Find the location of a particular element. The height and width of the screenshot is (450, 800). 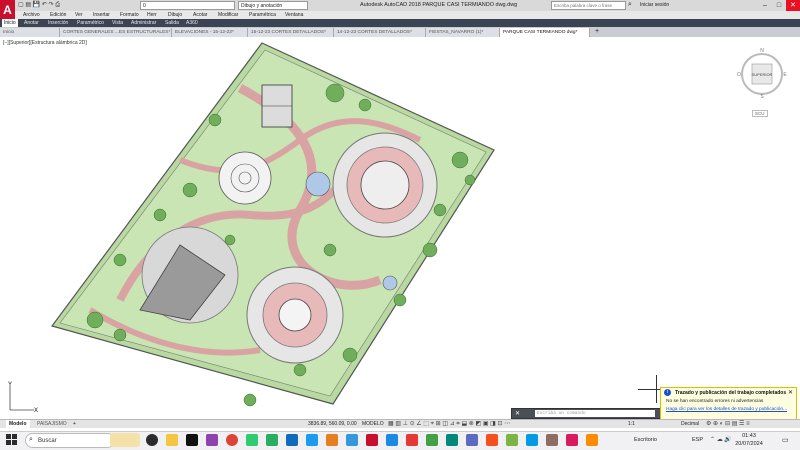

chrome-icon is located at coordinates (232, 440).